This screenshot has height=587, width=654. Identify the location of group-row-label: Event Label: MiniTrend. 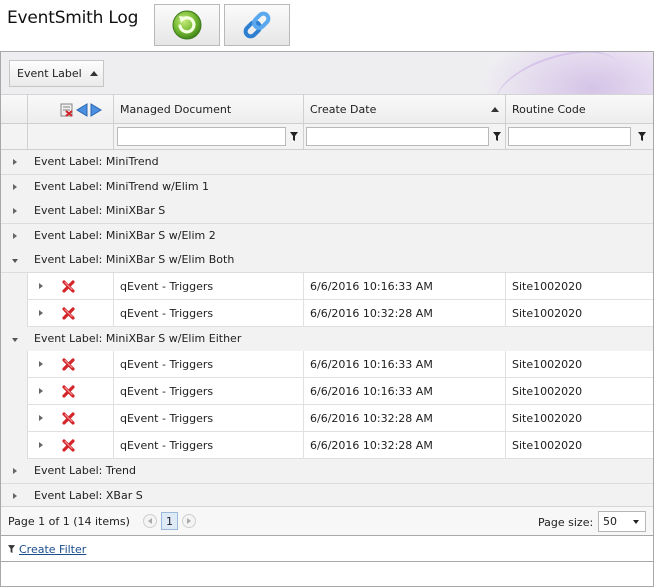
(96, 161).